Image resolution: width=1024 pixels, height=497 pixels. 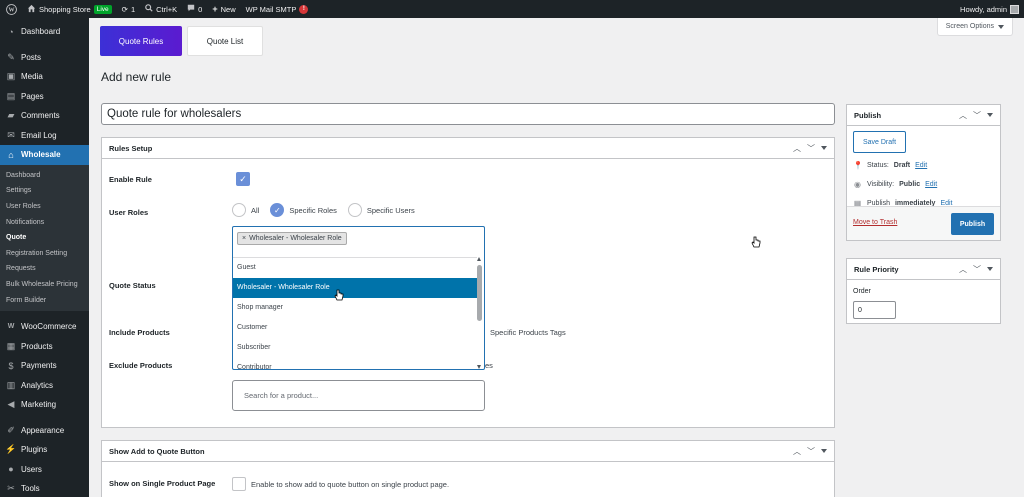 I want to click on scroll-up-icon, so click(x=479, y=259).